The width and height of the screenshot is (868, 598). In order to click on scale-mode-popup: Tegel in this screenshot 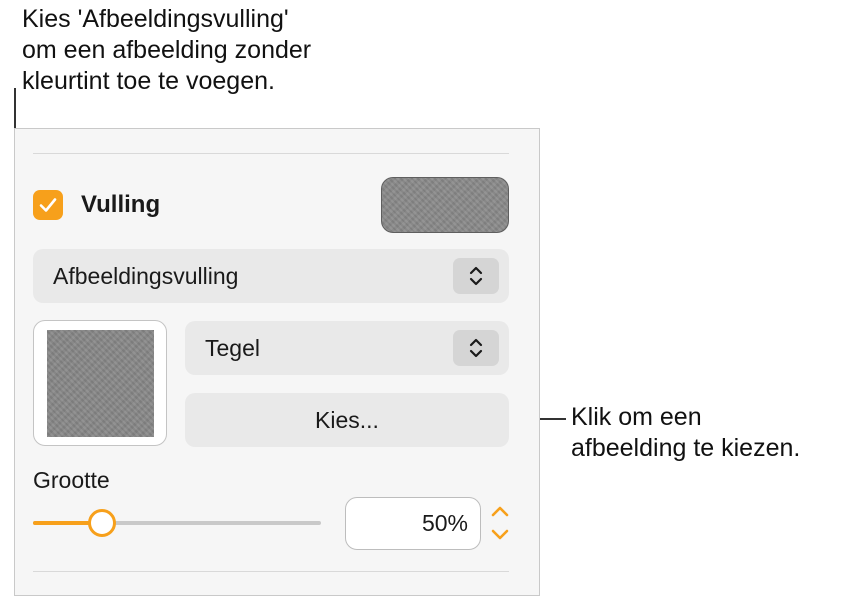, I will do `click(347, 348)`.